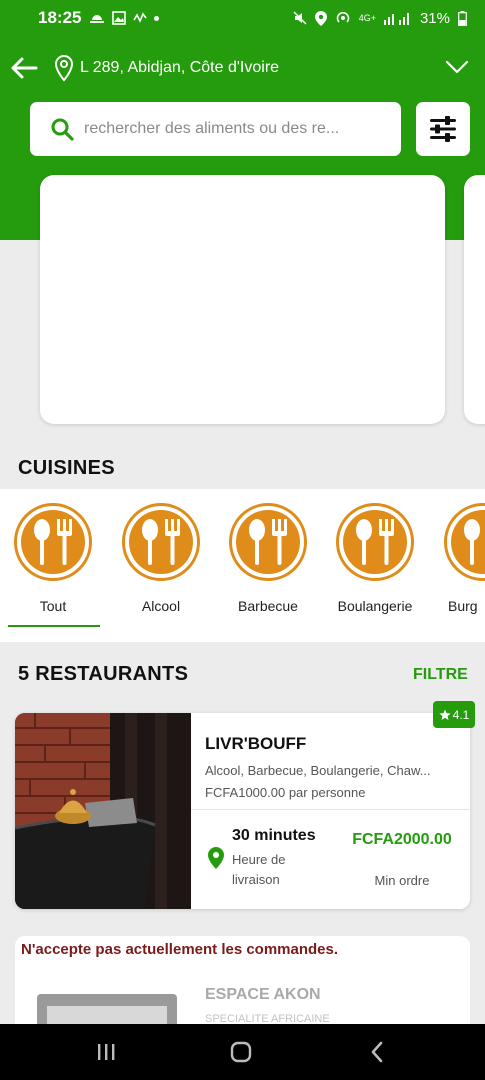 Image resolution: width=485 pixels, height=1080 pixels. I want to click on rating-badge: 4.1, so click(454, 714).